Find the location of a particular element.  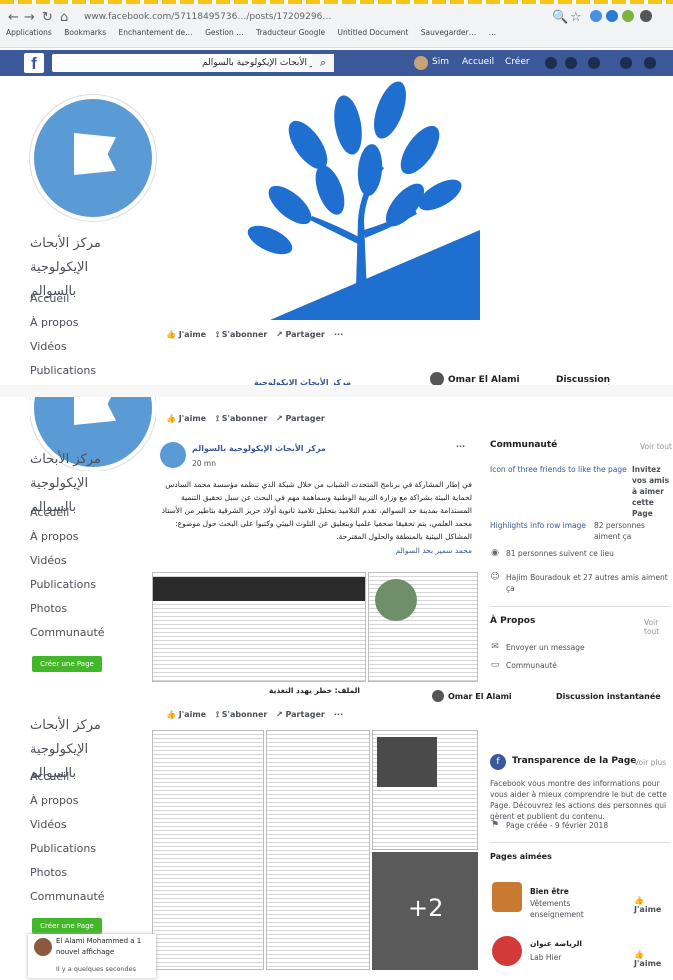

friends-icon is located at coordinates (551, 63).